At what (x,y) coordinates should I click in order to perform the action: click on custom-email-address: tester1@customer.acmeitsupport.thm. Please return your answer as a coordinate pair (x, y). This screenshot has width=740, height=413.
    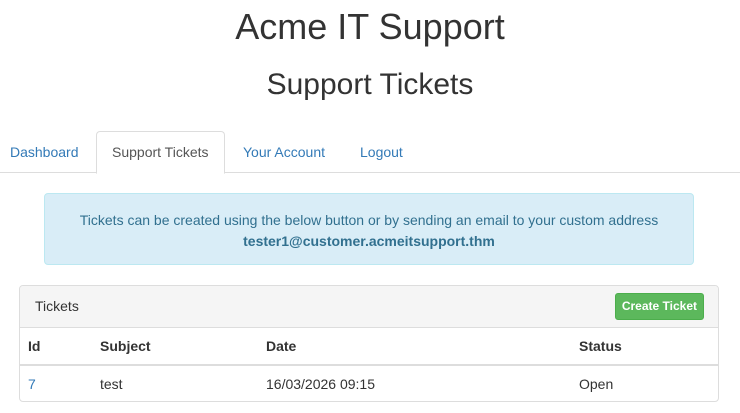
    Looking at the image, I should click on (369, 241).